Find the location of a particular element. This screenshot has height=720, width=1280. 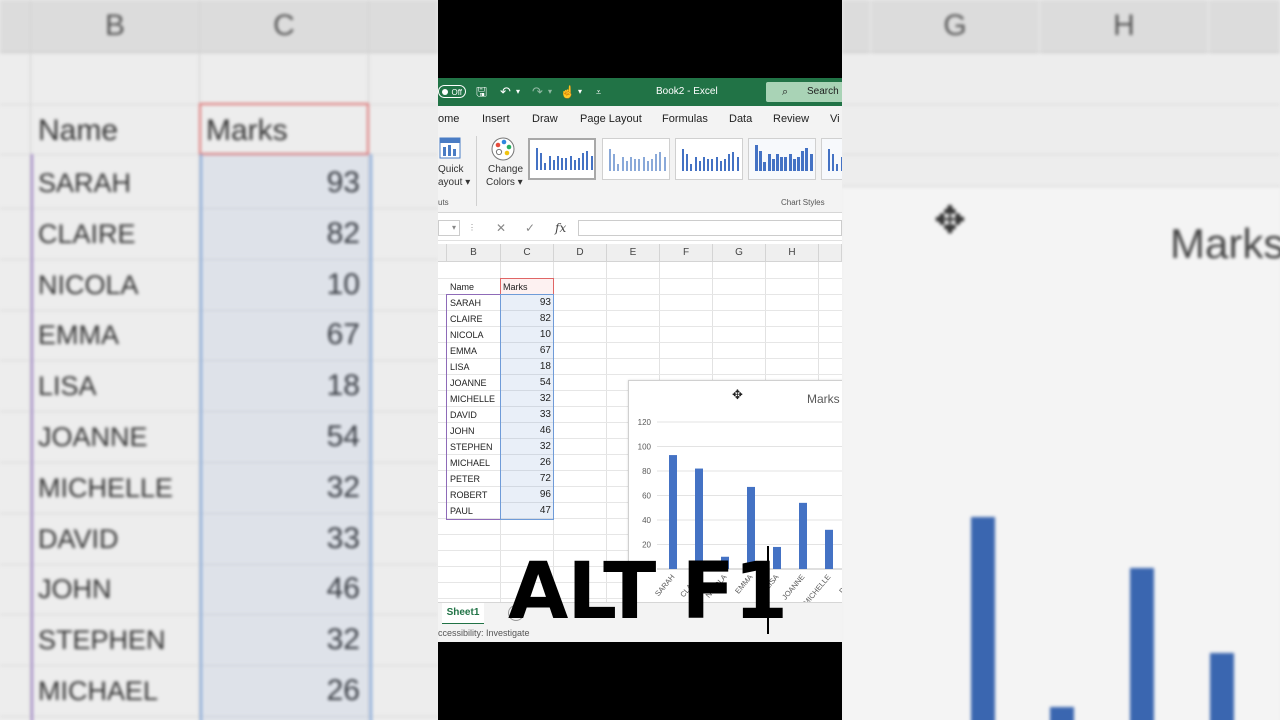

confirm-icon: ✓ is located at coordinates (530, 228).